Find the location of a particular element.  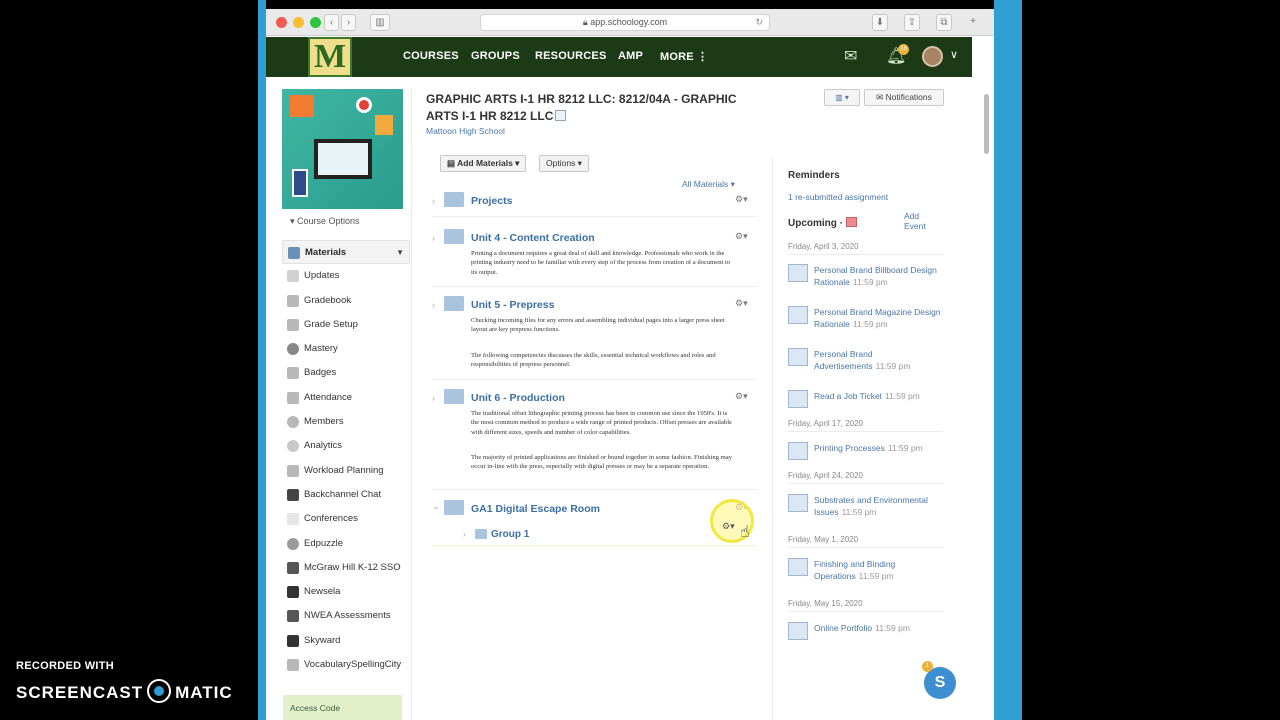

scrollbar is located at coordinates (986, 124).